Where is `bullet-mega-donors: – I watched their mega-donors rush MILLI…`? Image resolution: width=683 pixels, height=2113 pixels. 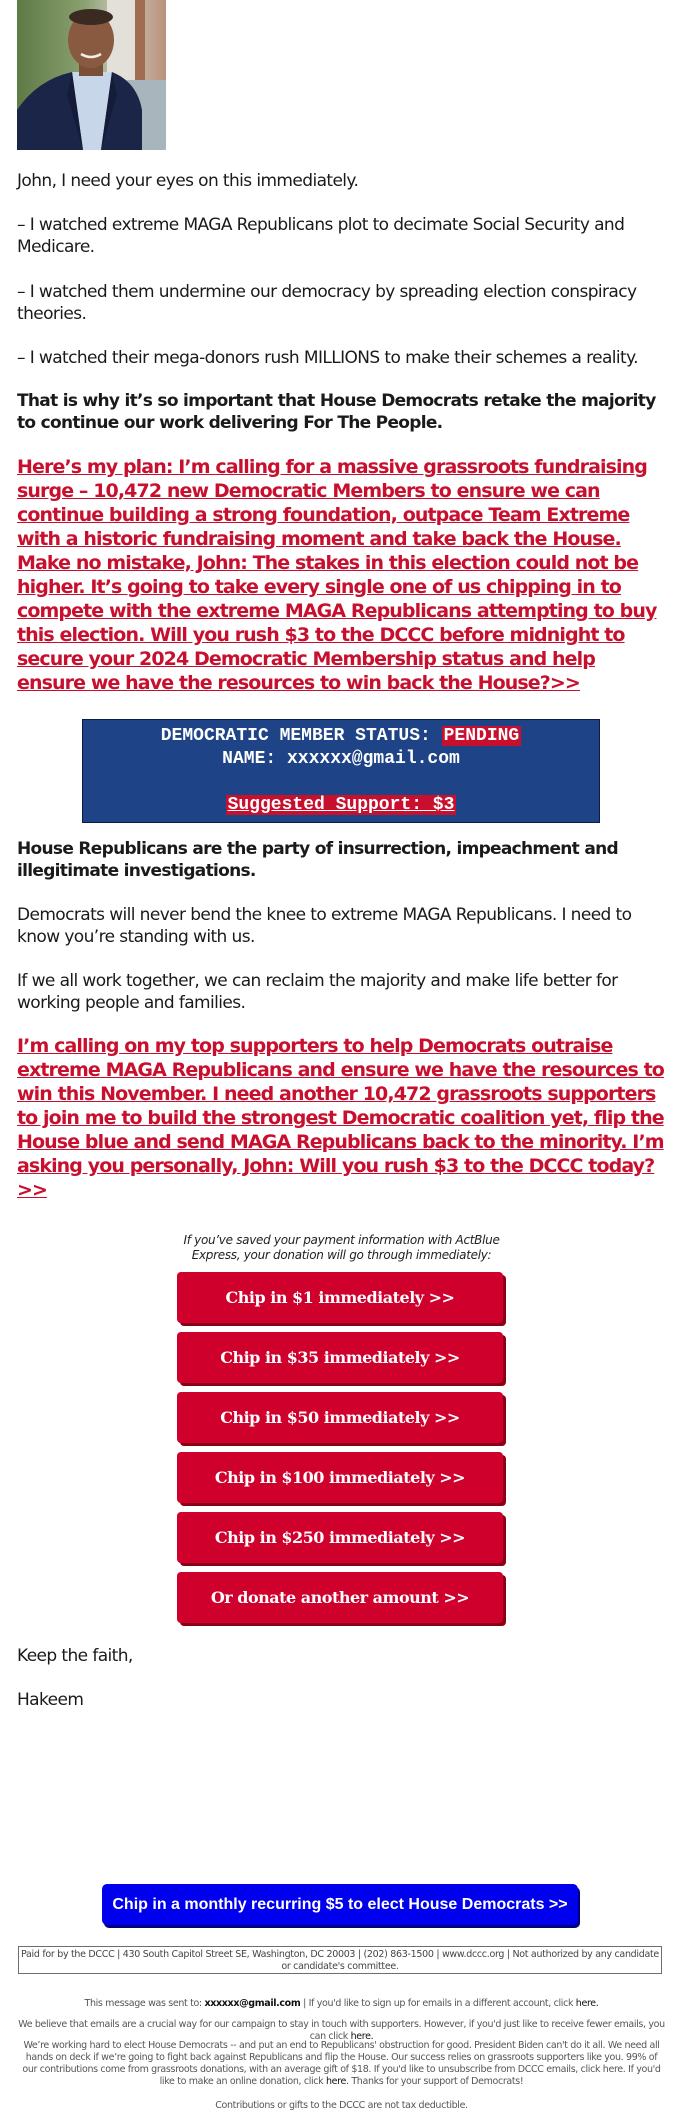
bullet-mega-donors: – I watched their mega-donors rush MILLI… is located at coordinates (328, 358).